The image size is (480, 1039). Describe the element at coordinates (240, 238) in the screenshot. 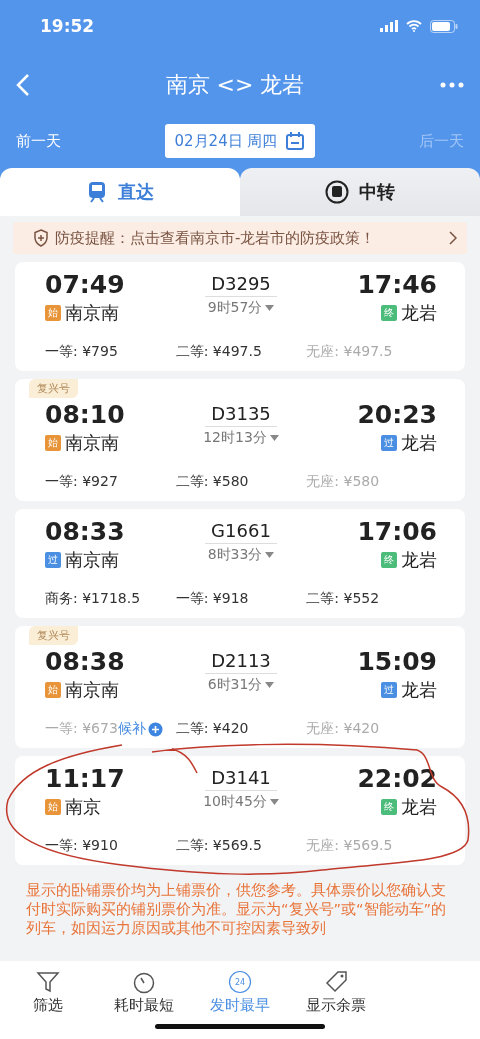

I see `epidemic-notice-banner: 防疫提醒：点击查看南京市-龙岩市的防疫政策！` at that location.